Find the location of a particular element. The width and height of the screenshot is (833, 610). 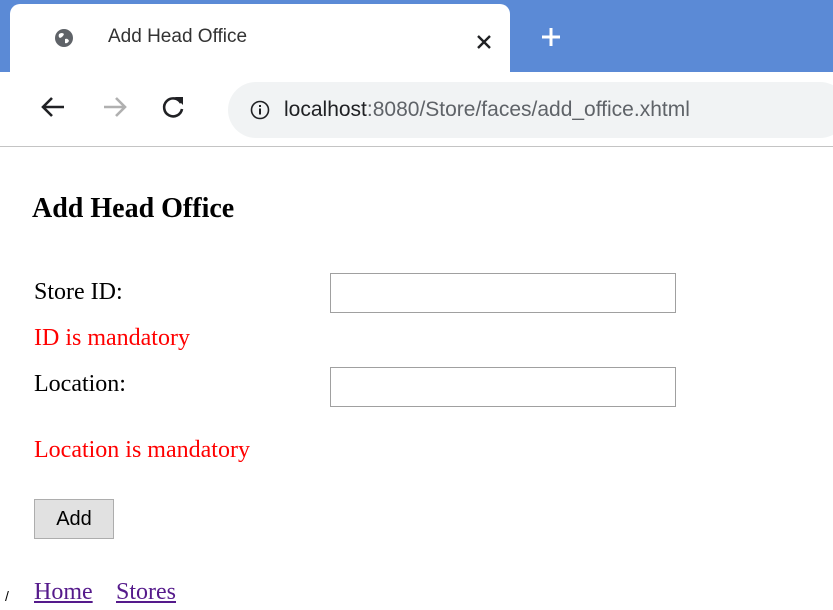

browser-tab: Add Head Office is located at coordinates (260, 38).